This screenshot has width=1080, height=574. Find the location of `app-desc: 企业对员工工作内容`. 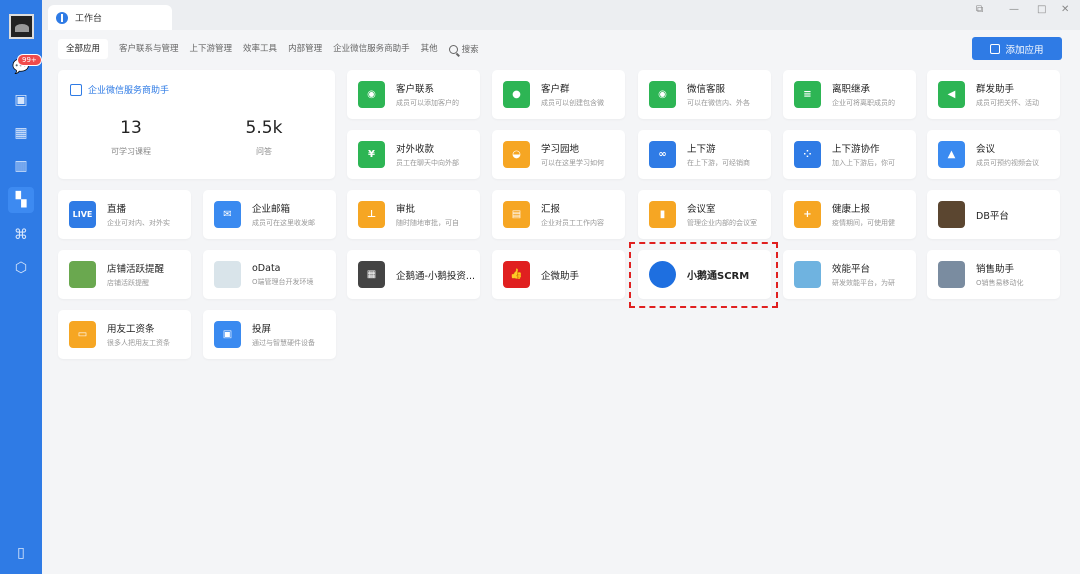

app-desc: 企业对员工工作内容 is located at coordinates (572, 223).